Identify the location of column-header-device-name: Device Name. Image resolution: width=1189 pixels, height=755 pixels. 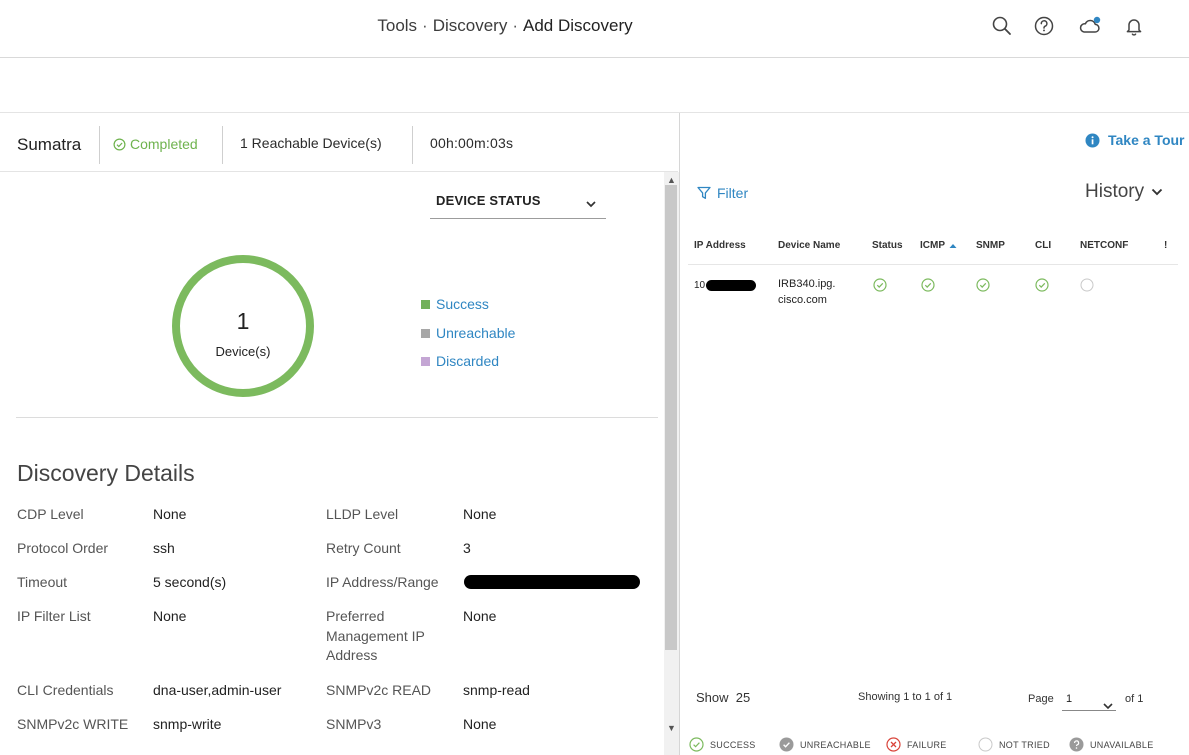
(809, 245).